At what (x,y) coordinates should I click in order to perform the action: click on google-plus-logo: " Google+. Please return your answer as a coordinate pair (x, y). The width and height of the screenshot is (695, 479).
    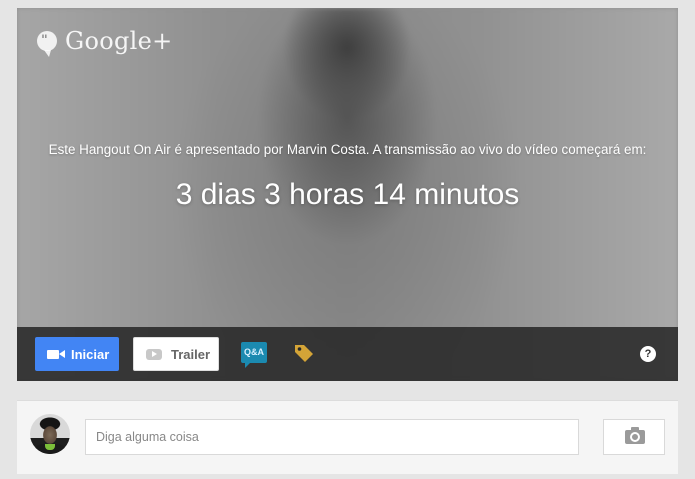
    Looking at the image, I should click on (105, 41).